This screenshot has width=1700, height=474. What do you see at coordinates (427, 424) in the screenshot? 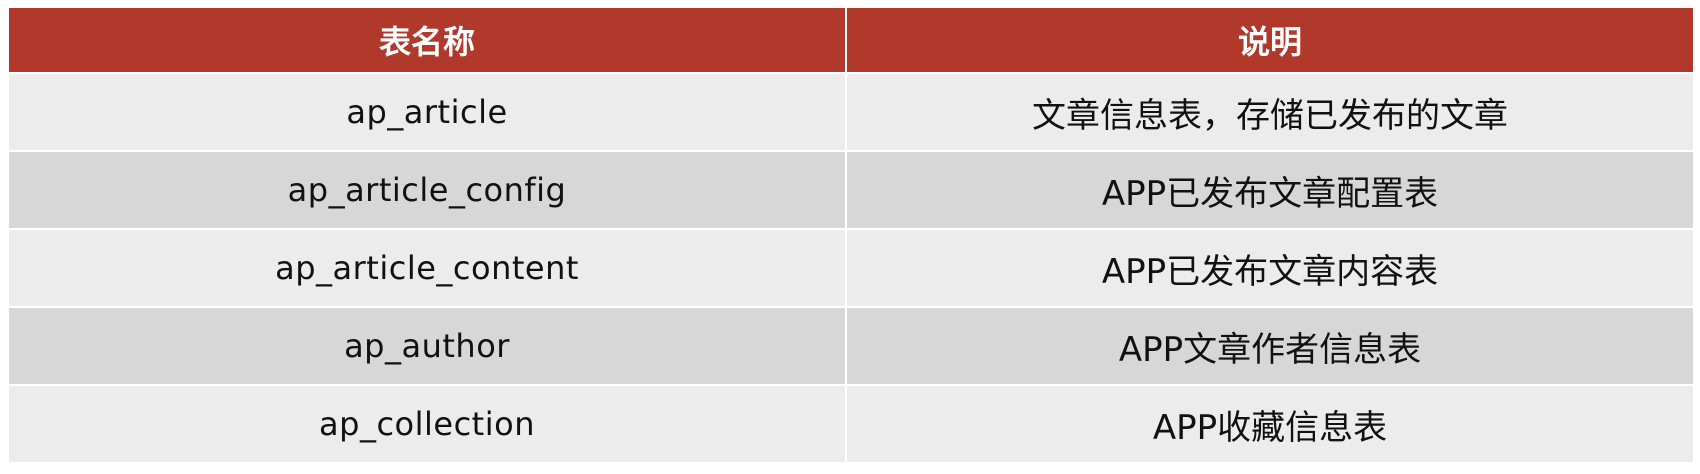
I see `table-name-cell: ap_collection` at bounding box center [427, 424].